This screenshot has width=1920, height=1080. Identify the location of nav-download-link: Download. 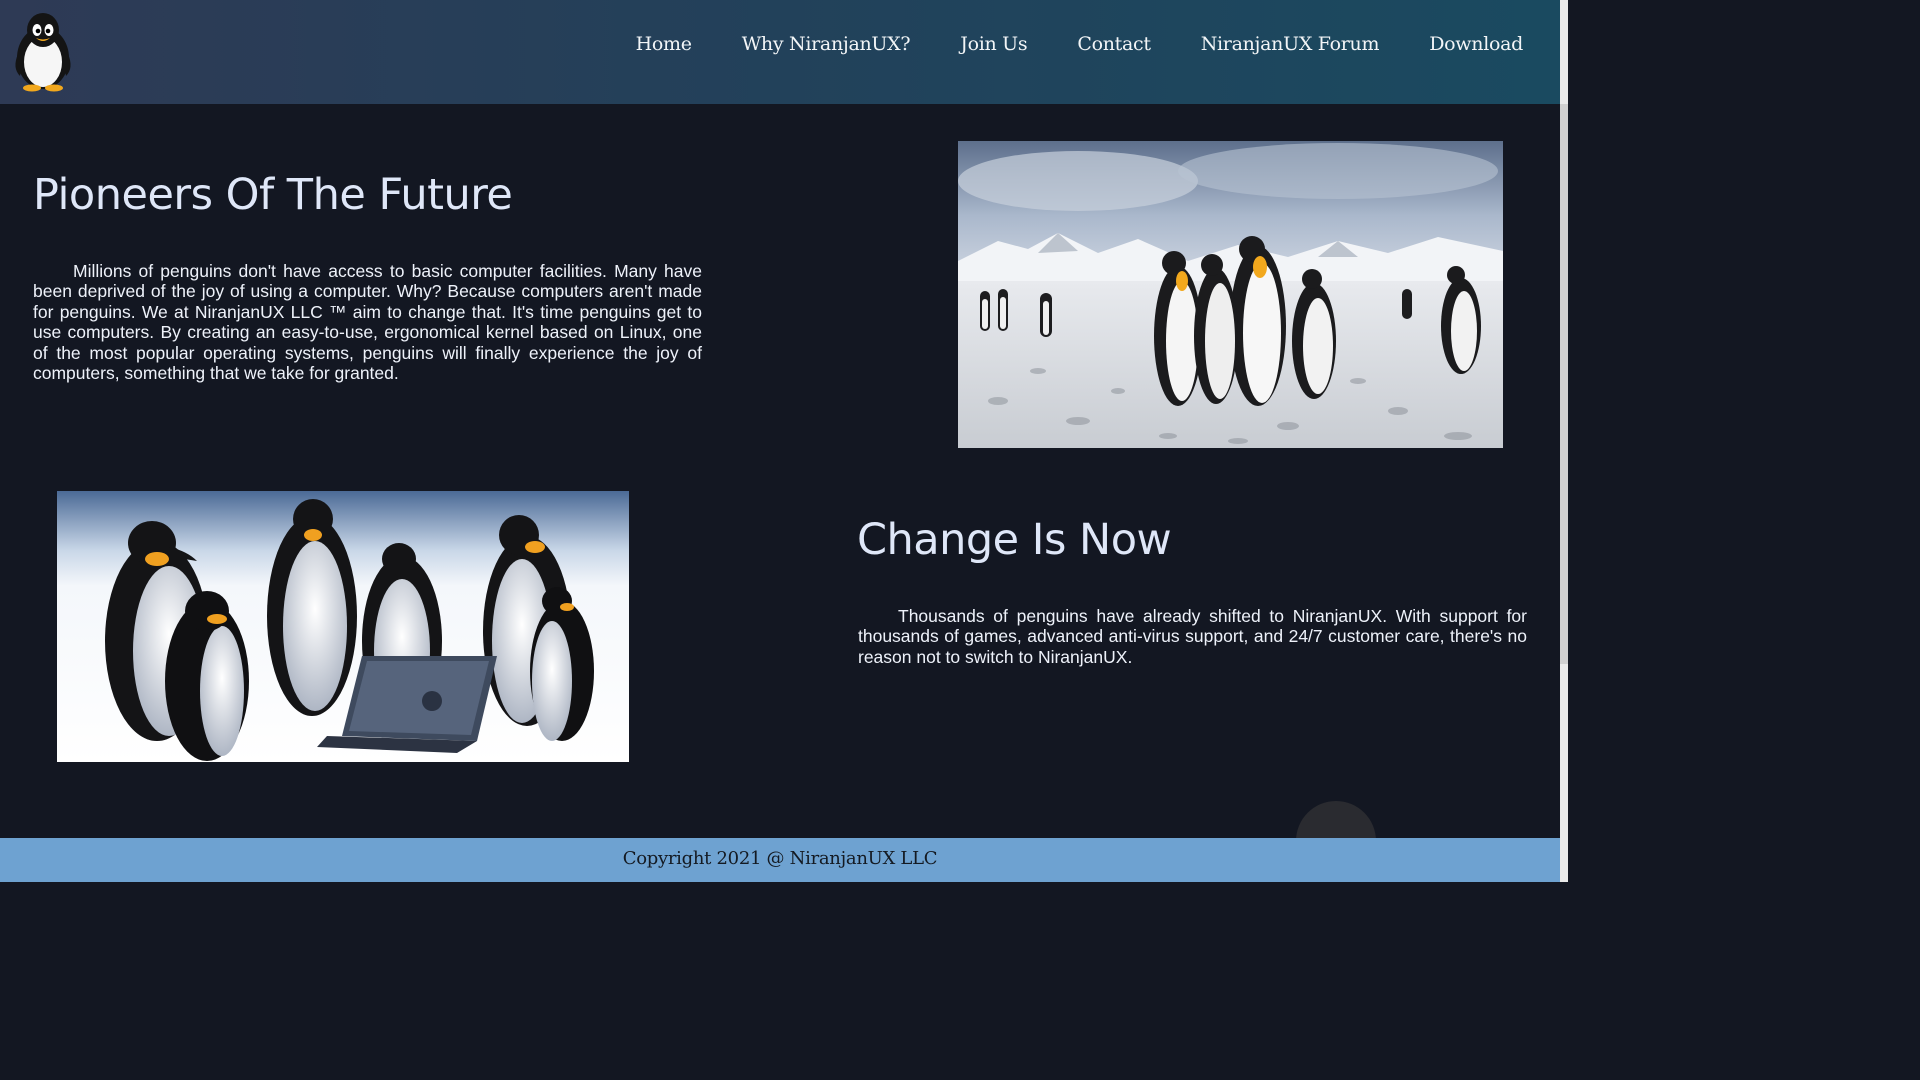
(1476, 44).